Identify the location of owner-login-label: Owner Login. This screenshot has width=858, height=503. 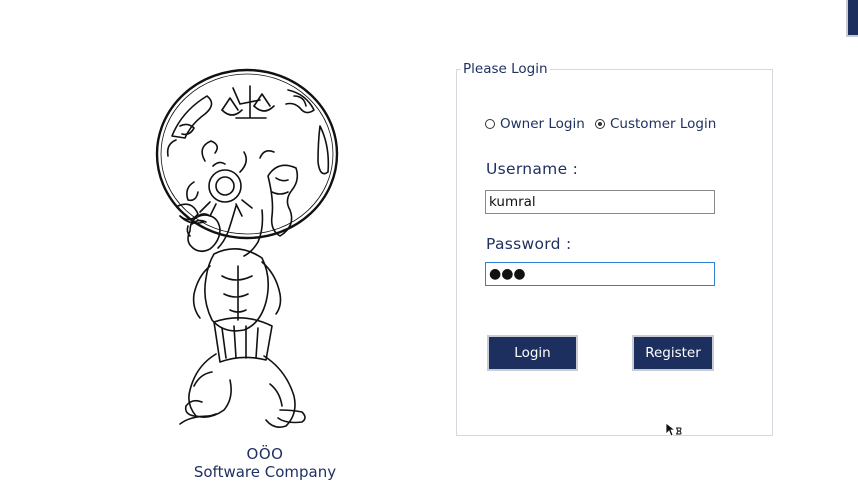
(542, 124).